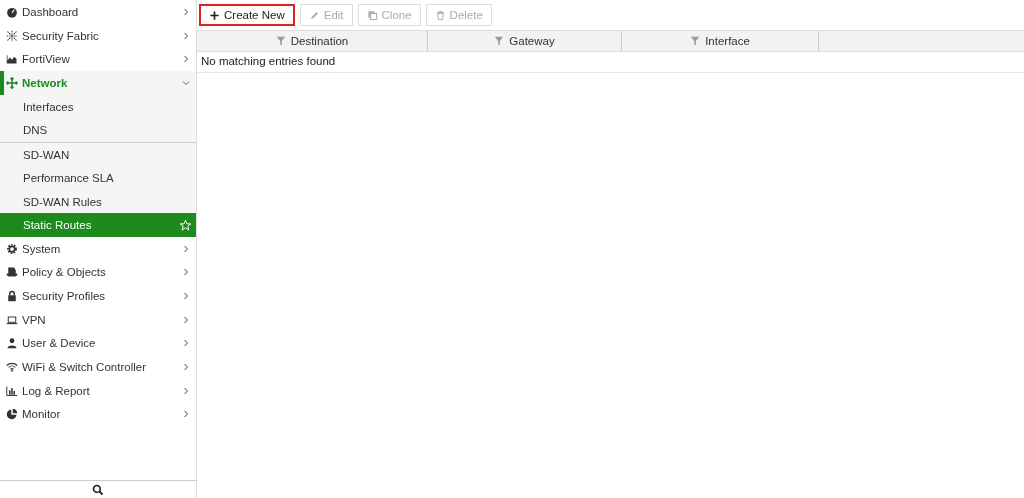  I want to click on submenu-item: Performance SLA, so click(98, 178).